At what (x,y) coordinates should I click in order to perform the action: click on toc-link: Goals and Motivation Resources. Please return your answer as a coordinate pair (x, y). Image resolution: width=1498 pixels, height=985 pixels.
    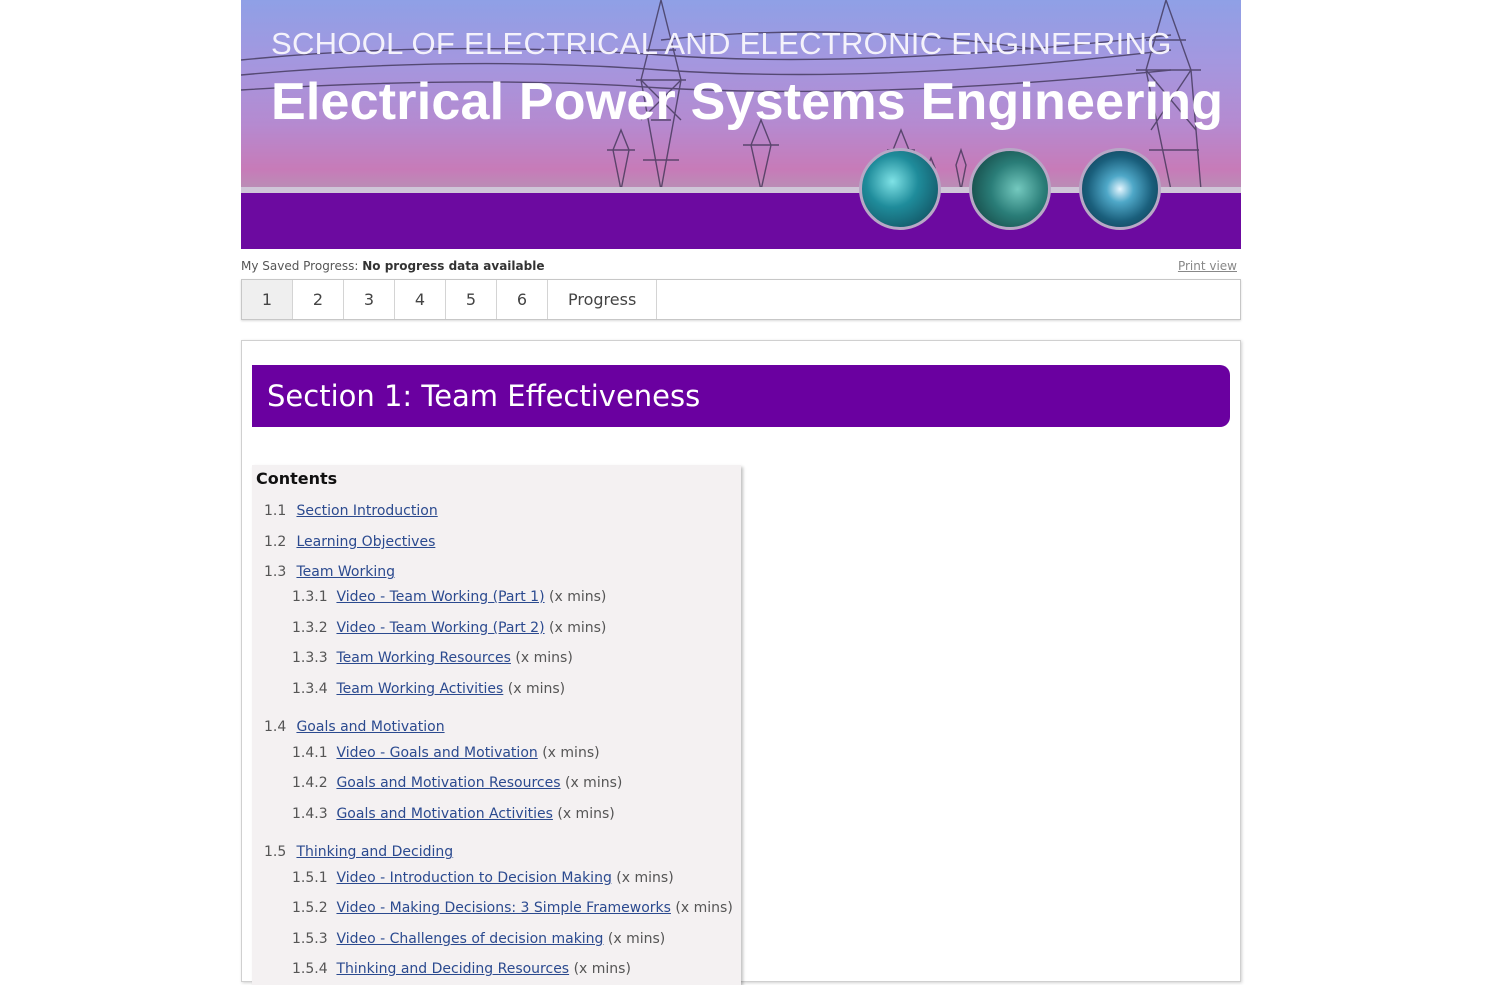
    Looking at the image, I should click on (448, 783).